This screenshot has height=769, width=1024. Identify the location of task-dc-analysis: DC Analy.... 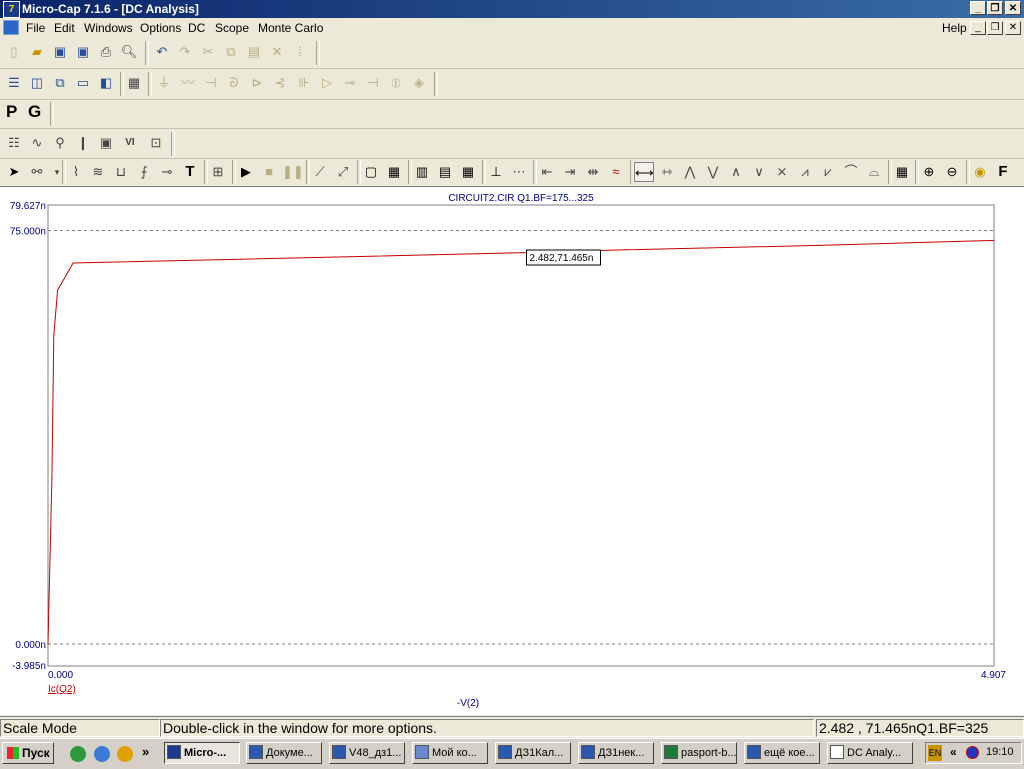
(870, 753).